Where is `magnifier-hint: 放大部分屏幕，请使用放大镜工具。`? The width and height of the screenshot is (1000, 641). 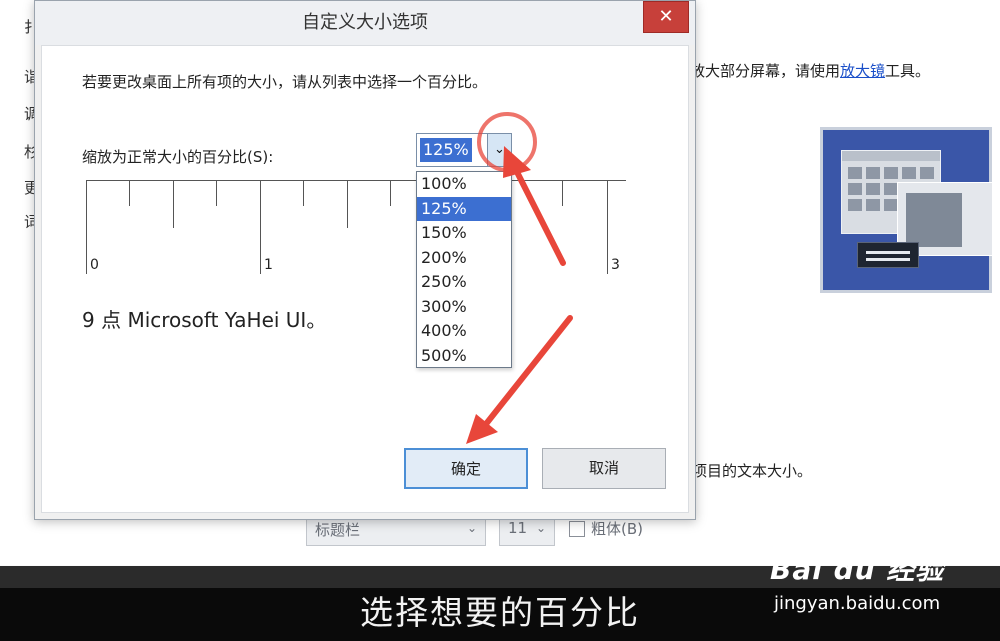
magnifier-hint: 放大部分屏幕，请使用放大镜工具。 is located at coordinates (810, 70).